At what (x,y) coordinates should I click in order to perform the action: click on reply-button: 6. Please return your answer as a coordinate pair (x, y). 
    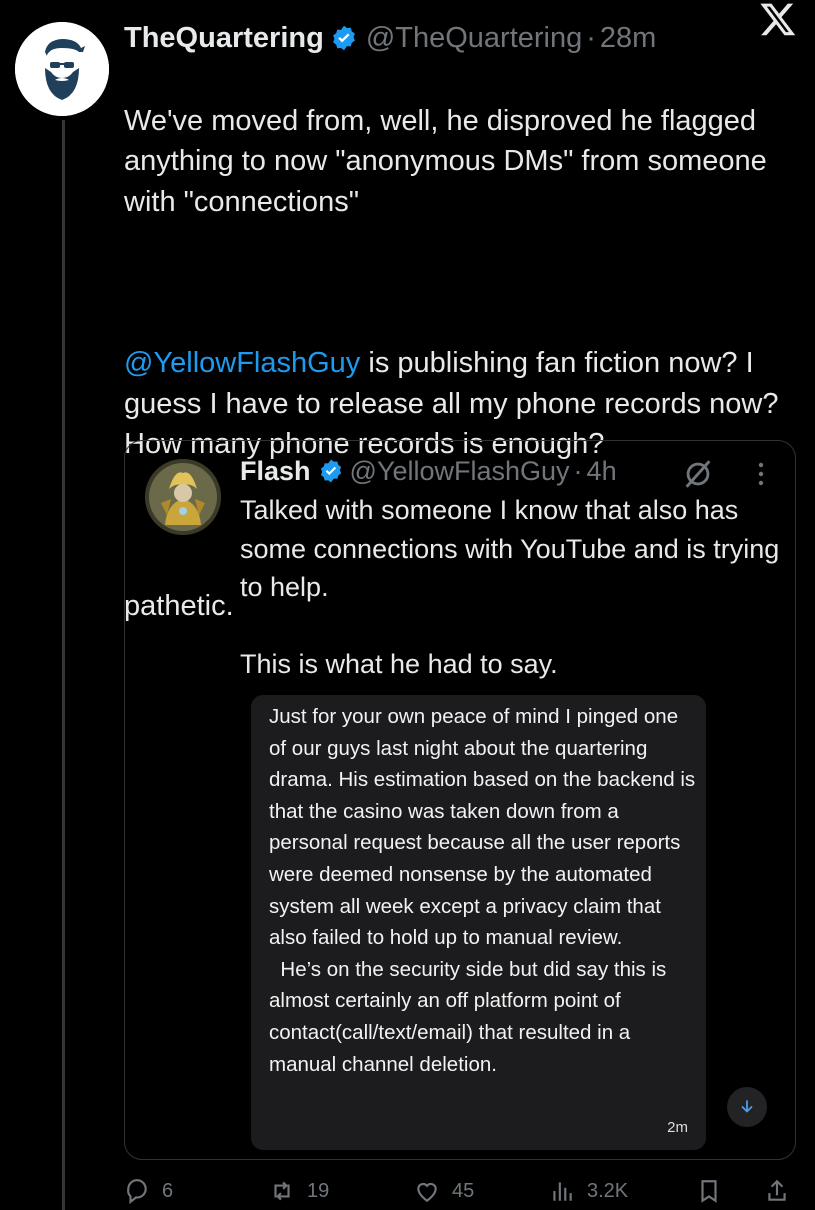
    Looking at the image, I should click on (148, 1191).